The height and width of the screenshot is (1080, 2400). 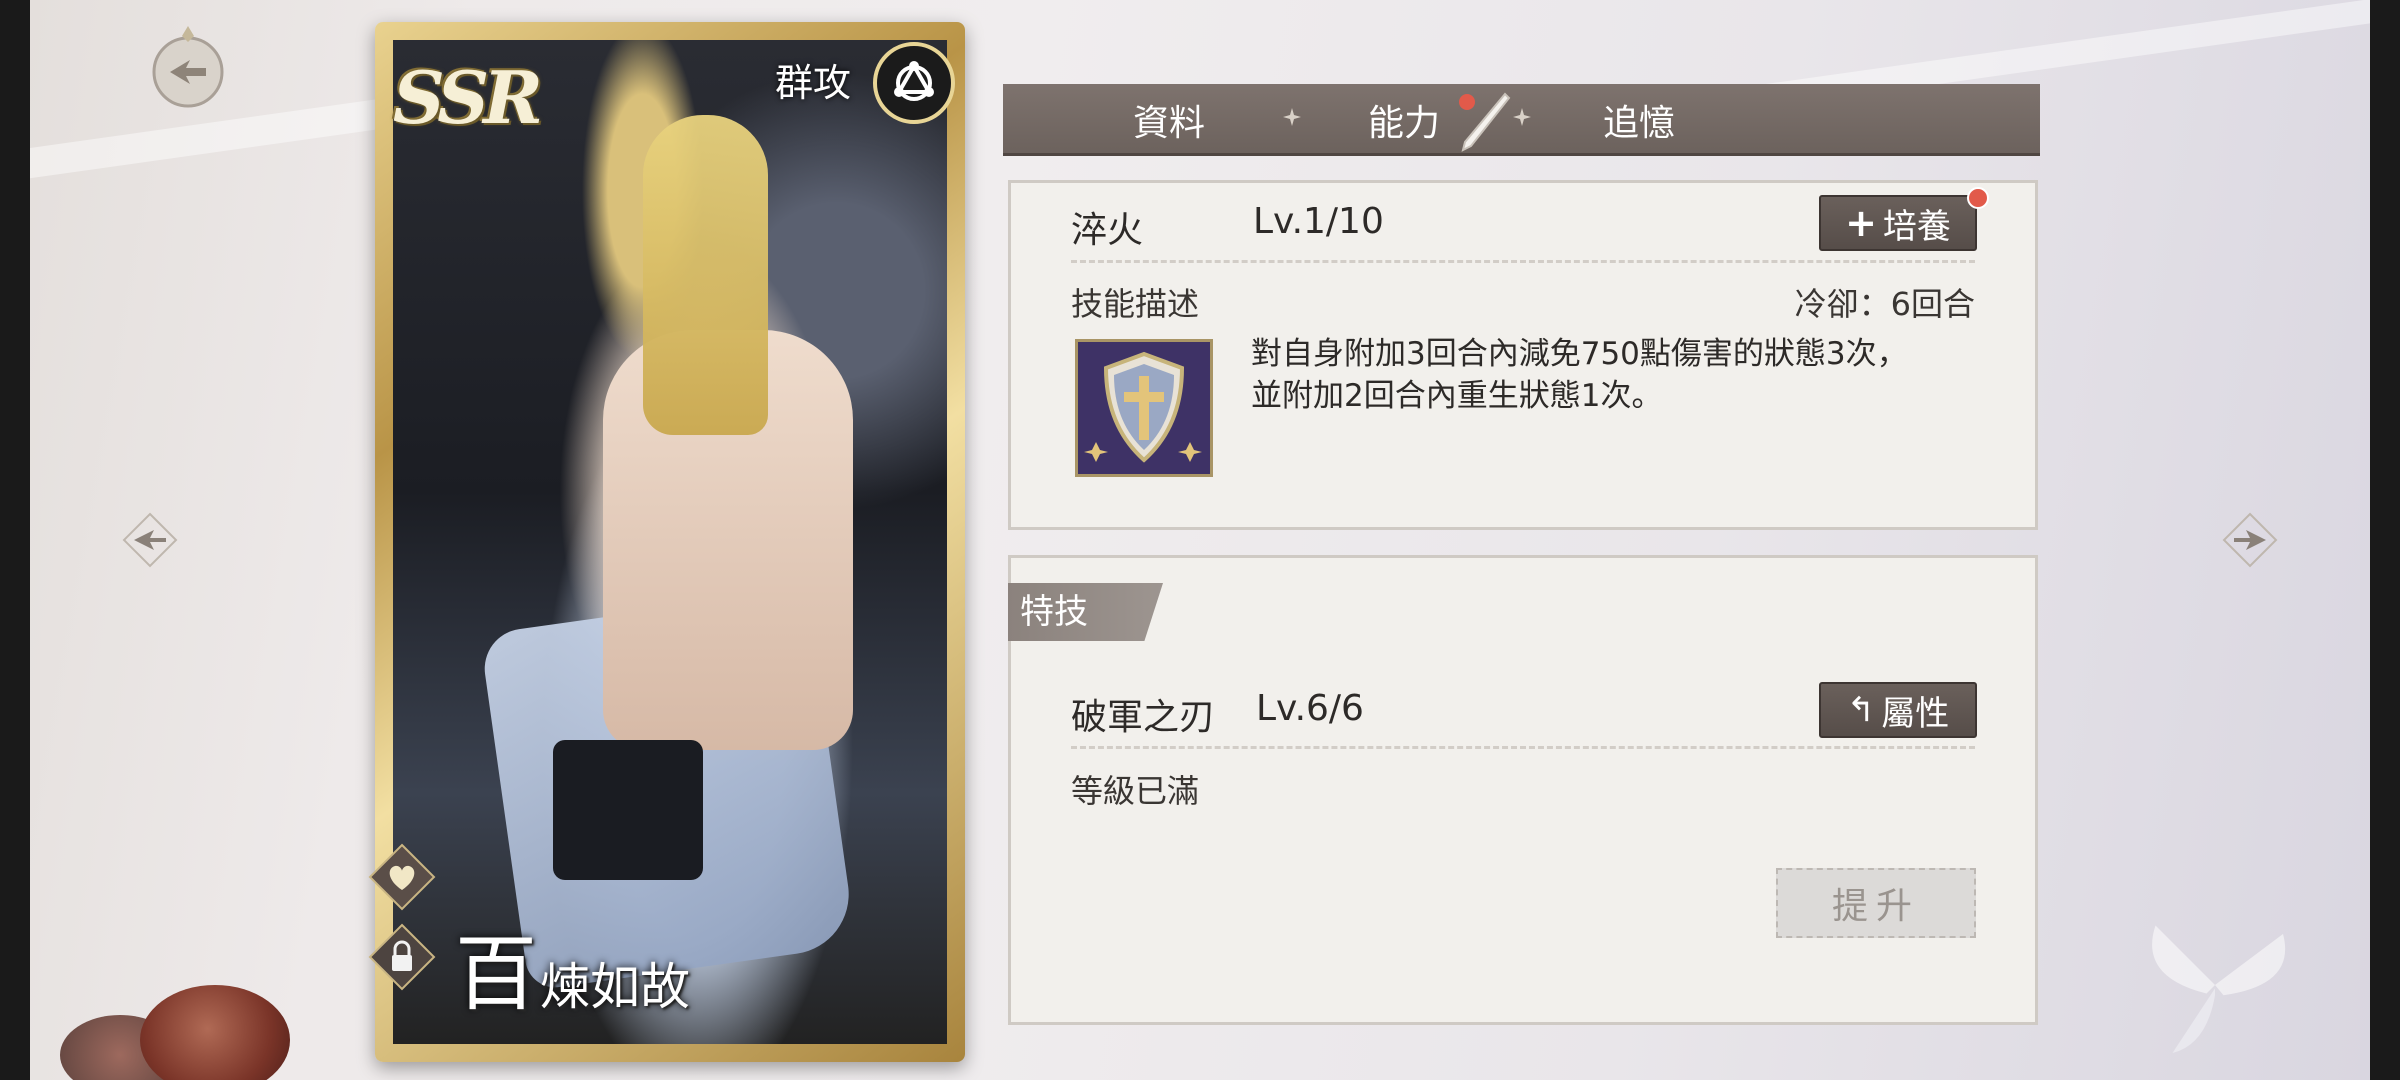 What do you see at coordinates (914, 83) in the screenshot?
I see `attack-type-icon` at bounding box center [914, 83].